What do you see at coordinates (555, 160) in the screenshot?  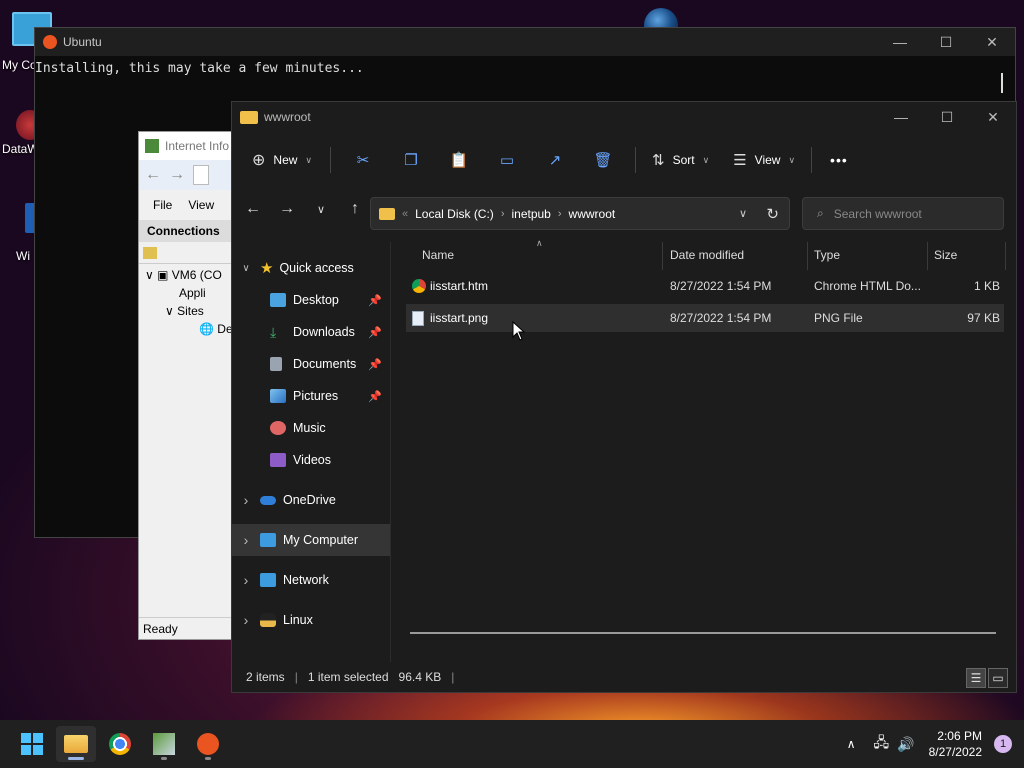 I see `share-icon: ↗` at bounding box center [555, 160].